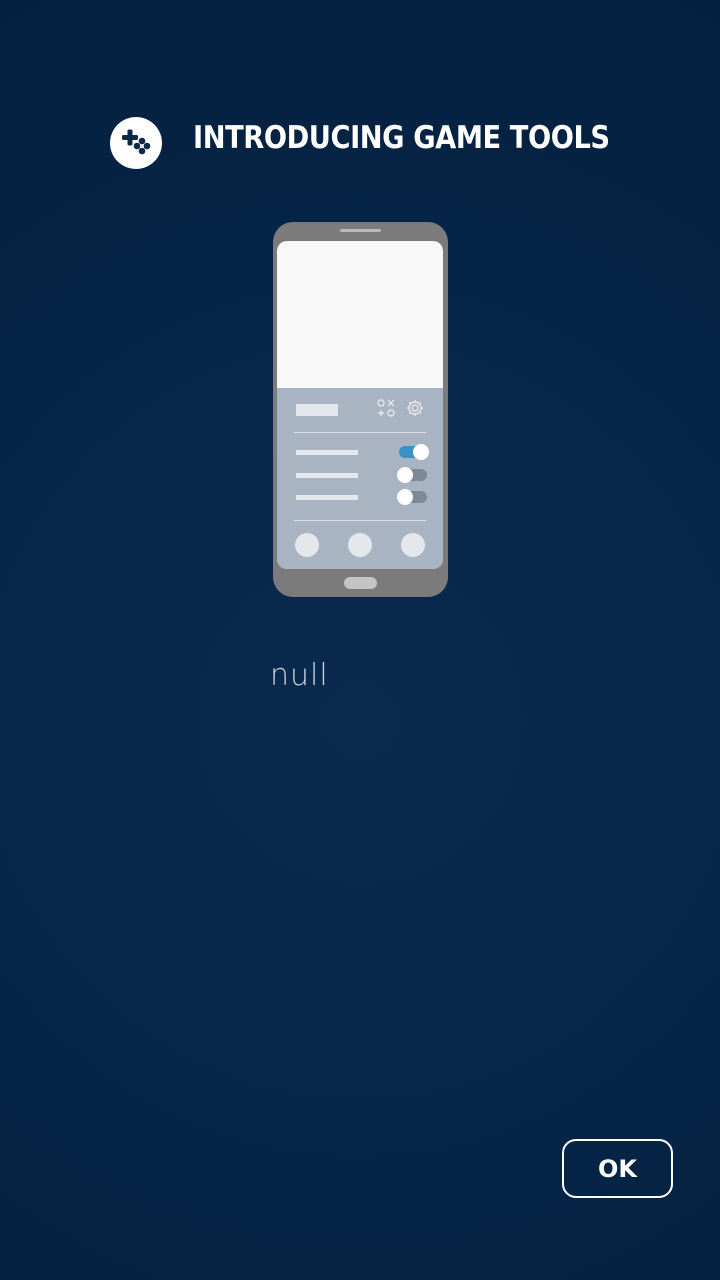 The image size is (720, 1280). I want to click on page-title: INTRODUCING GAME TOOLS, so click(401, 138).